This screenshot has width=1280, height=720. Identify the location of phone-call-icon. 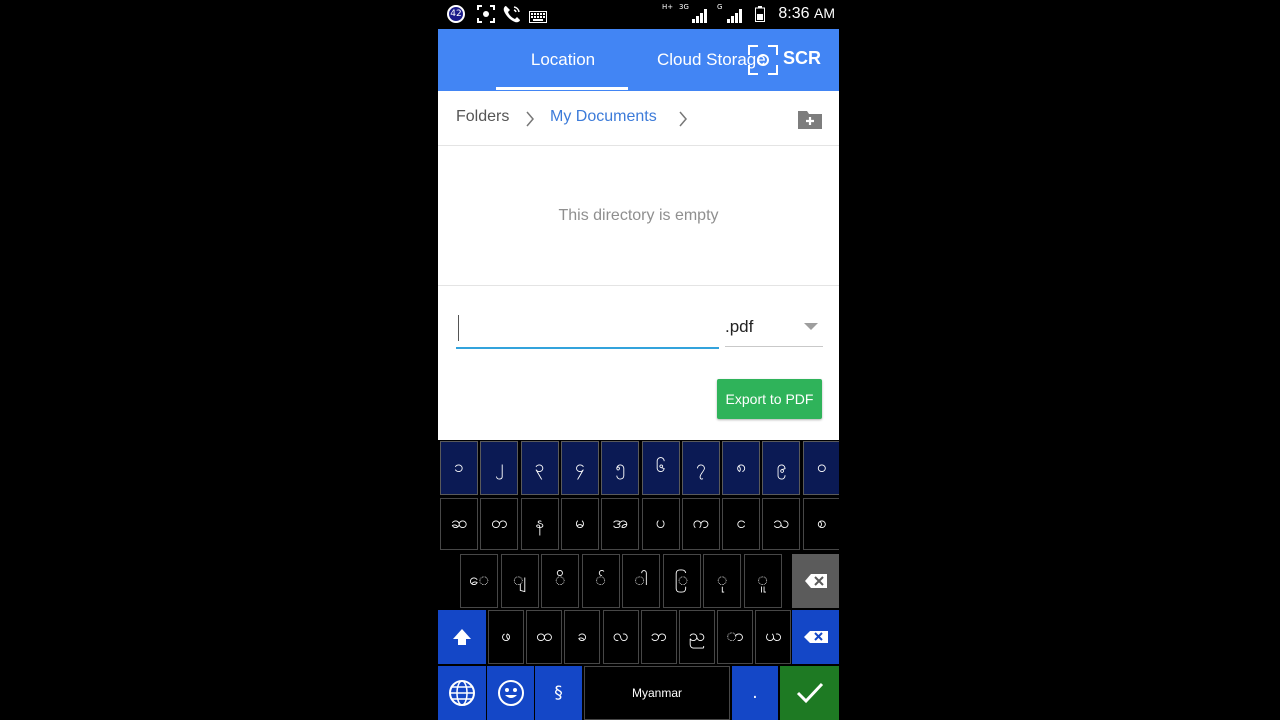
(512, 16).